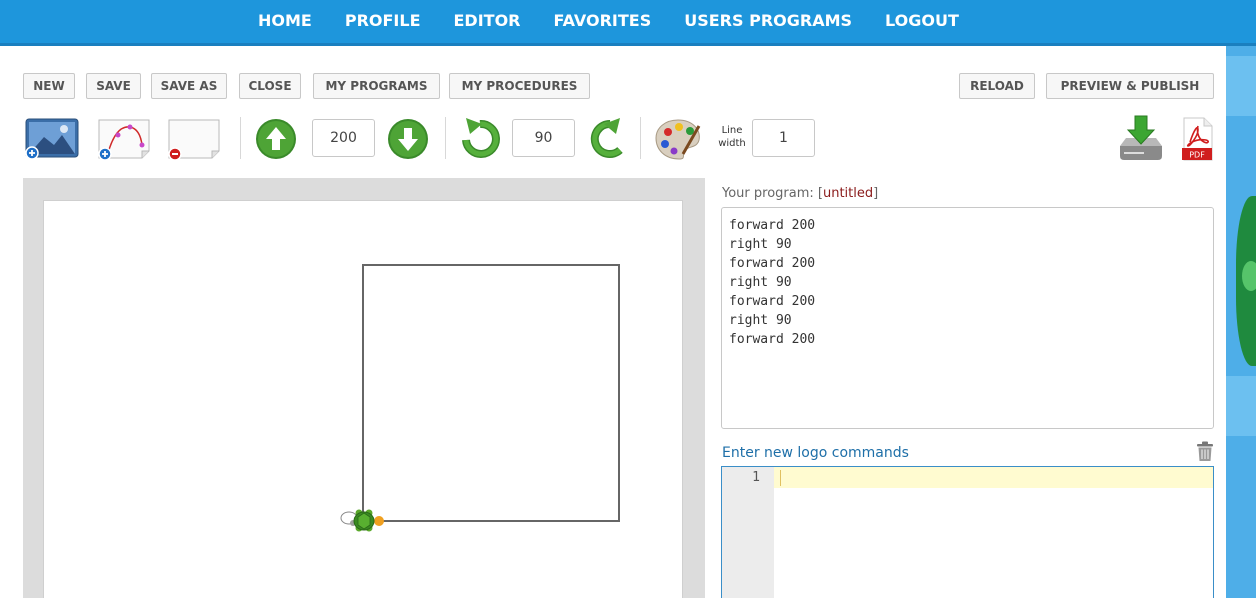  What do you see at coordinates (491, 393) in the screenshot?
I see `drawn-path` at bounding box center [491, 393].